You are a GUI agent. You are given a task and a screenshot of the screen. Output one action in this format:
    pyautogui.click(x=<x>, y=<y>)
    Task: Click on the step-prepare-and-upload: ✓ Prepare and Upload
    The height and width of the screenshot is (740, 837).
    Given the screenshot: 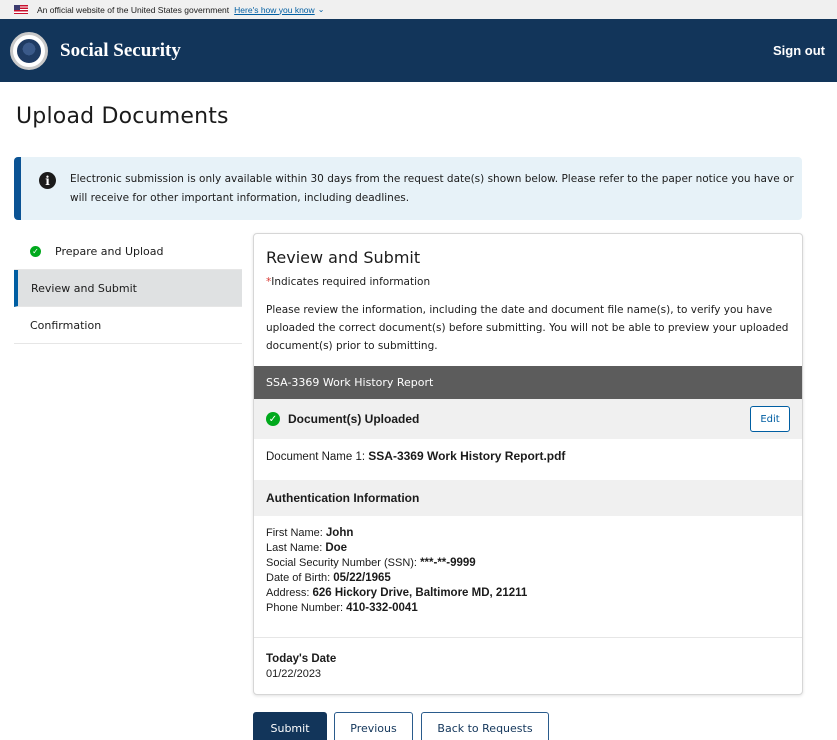 What is the action you would take?
    pyautogui.click(x=128, y=251)
    